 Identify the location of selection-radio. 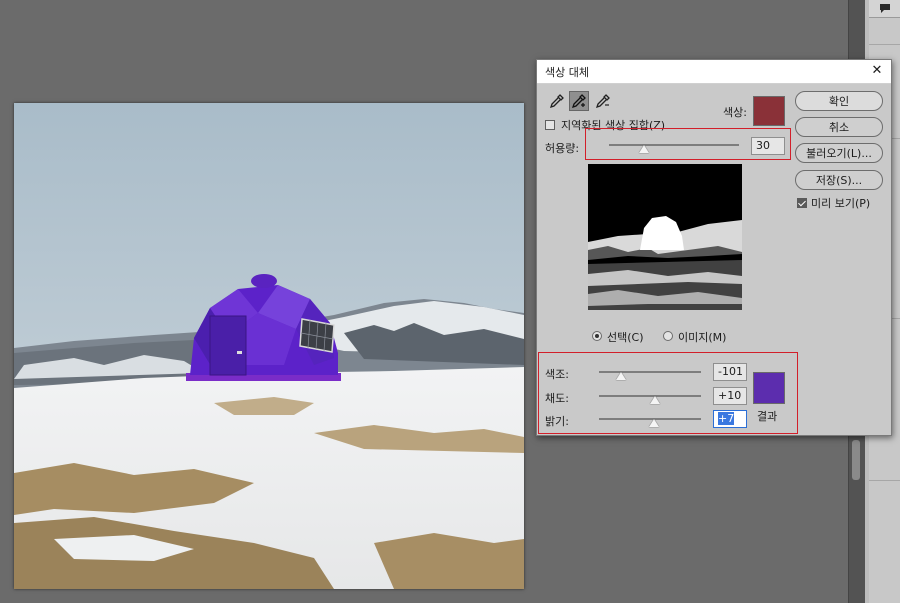
(597, 336).